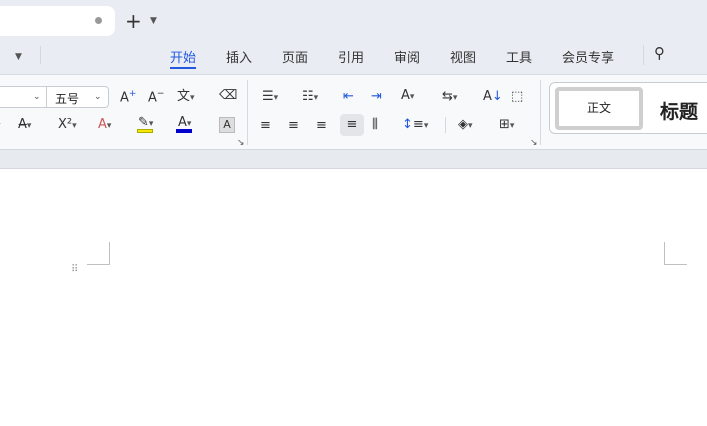 Image resolution: width=707 pixels, height=426 pixels. Describe the element at coordinates (463, 56) in the screenshot. I see `tab-view: 视图` at that location.